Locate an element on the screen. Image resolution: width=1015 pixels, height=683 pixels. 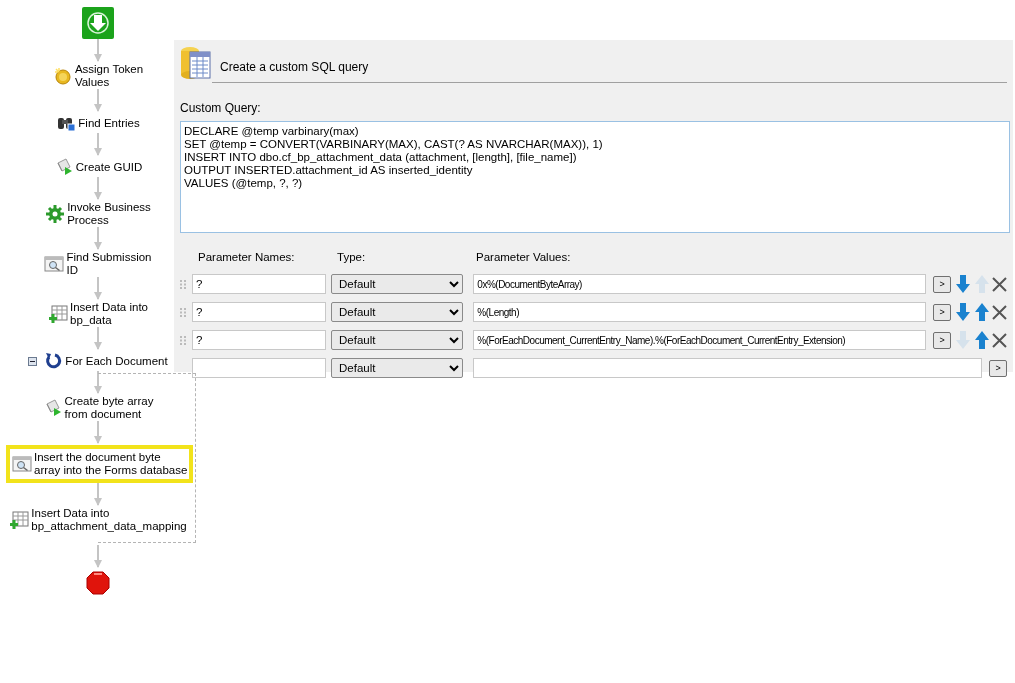
workflow-step: For Each Document is located at coordinates (98, 361).